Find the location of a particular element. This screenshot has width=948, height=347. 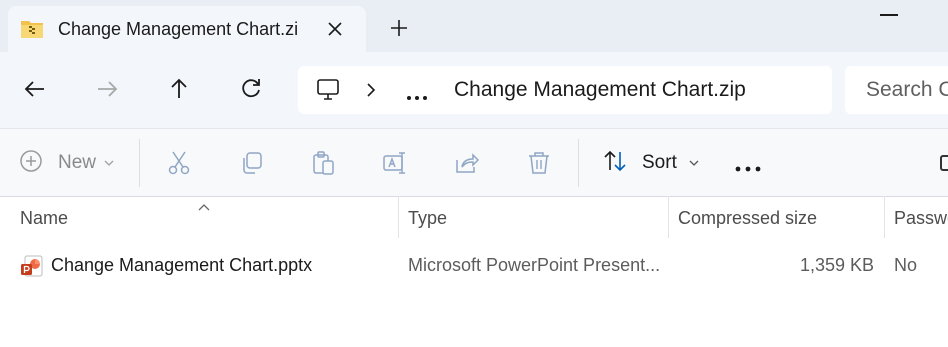

address-bar: Change Management Chart.zip is located at coordinates (565, 90).